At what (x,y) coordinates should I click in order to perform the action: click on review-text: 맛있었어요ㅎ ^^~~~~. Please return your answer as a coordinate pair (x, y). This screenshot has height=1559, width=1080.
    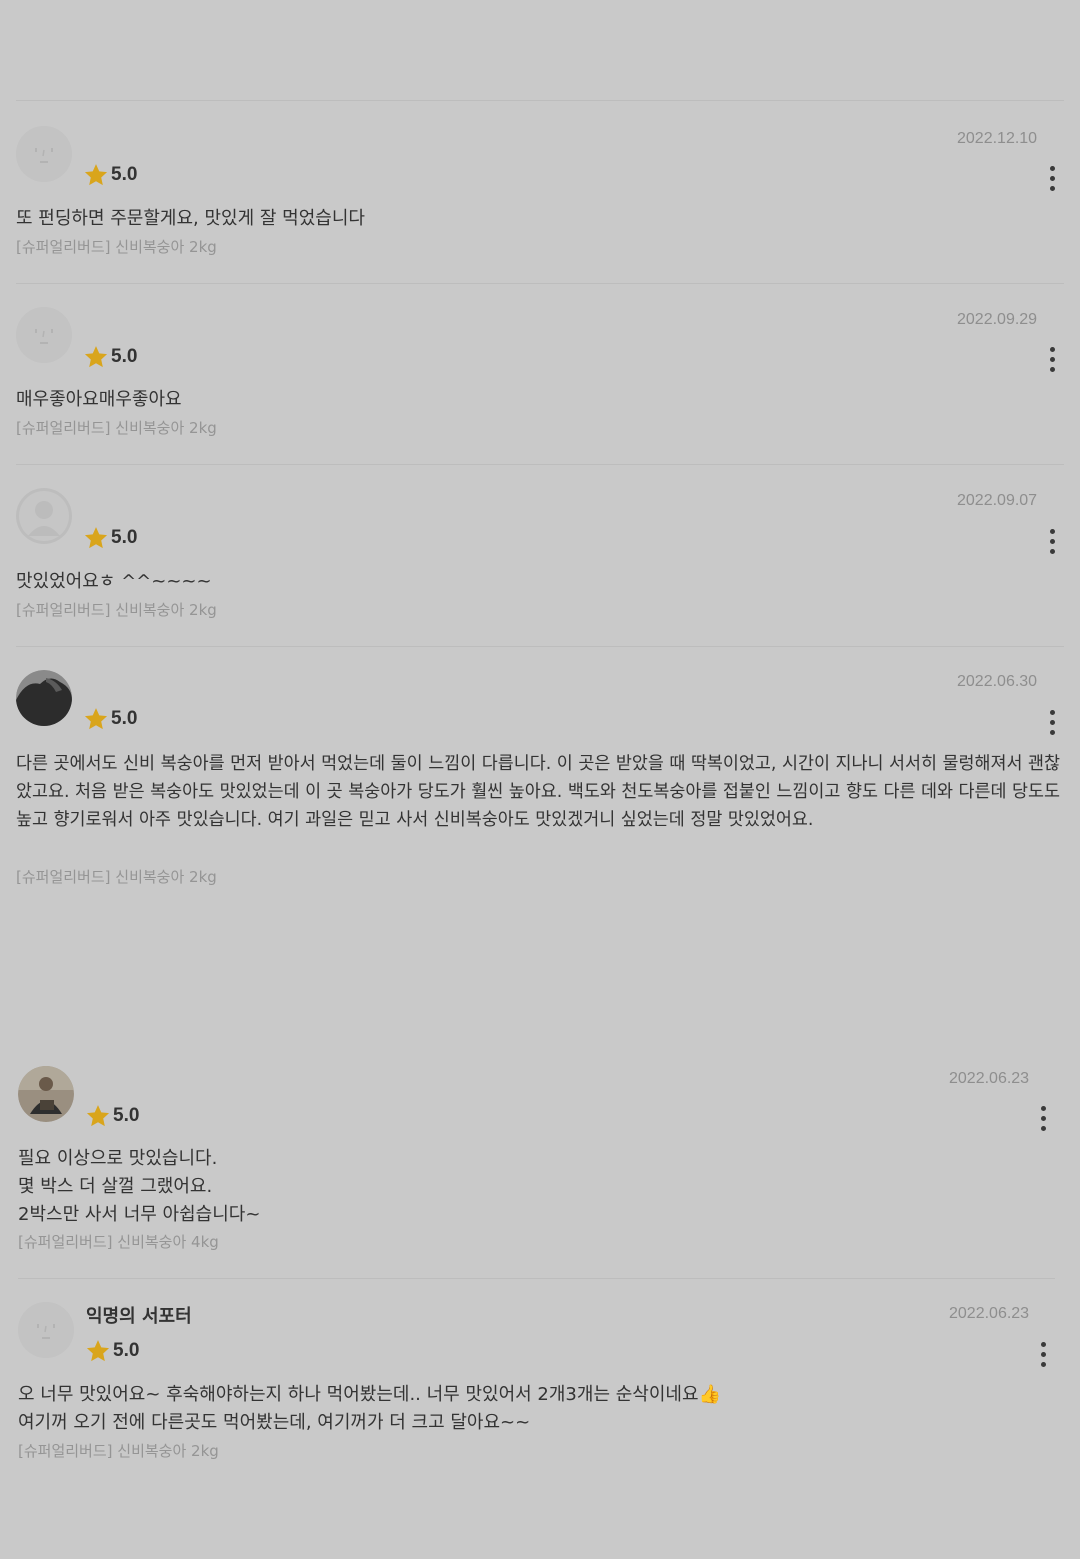
    Looking at the image, I should click on (114, 581).